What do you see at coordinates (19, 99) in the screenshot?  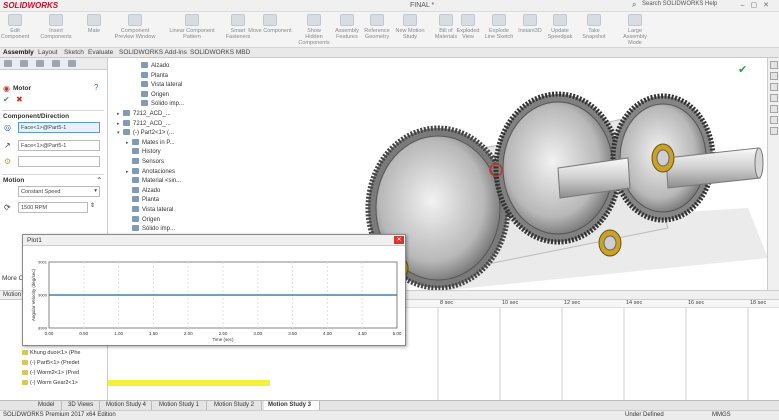 I see `cancel-x-icon: ✖` at bounding box center [19, 99].